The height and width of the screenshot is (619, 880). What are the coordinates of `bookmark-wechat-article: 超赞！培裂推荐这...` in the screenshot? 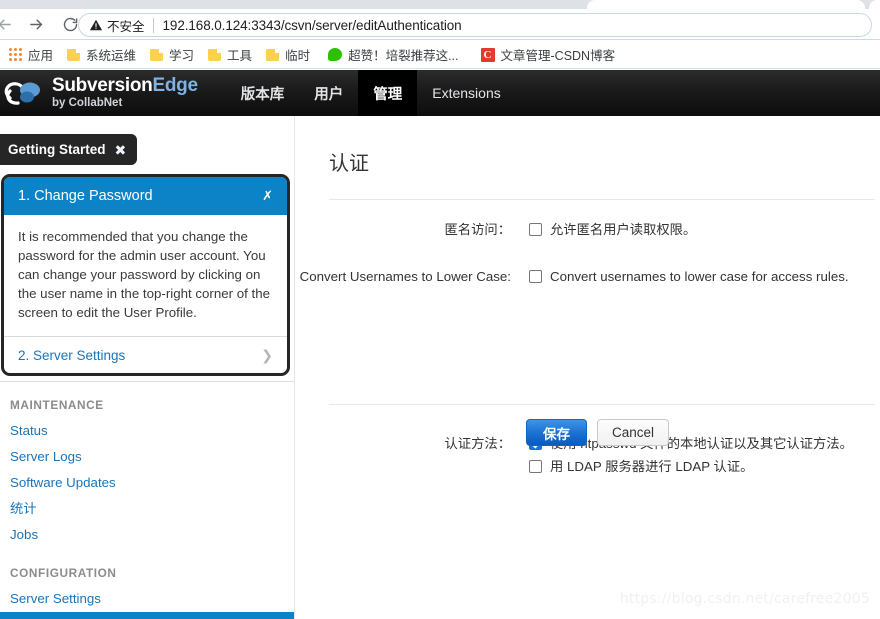 It's located at (393, 55).